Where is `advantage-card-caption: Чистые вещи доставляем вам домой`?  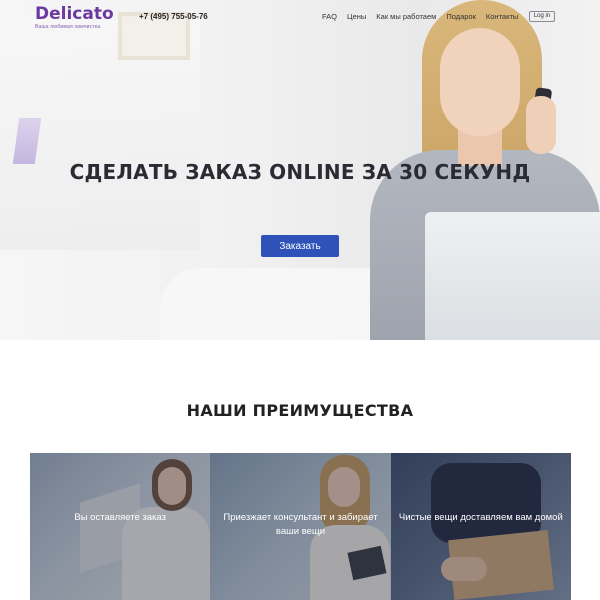 advantage-card-caption: Чистые вещи доставляем вам домой is located at coordinates (480, 517).